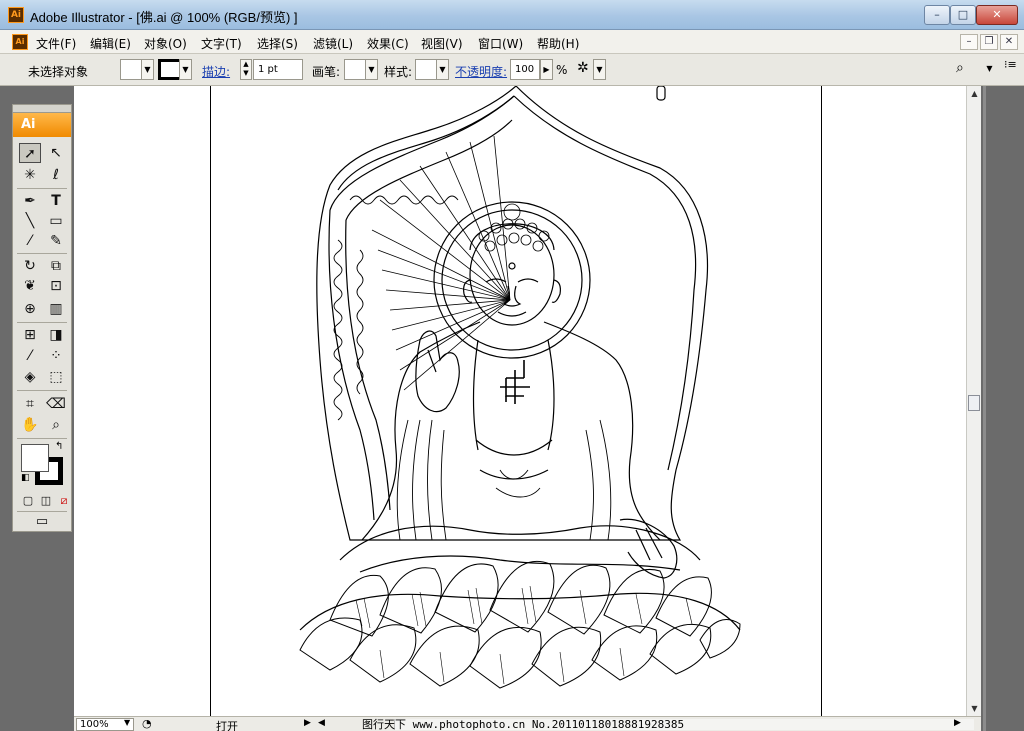 The height and width of the screenshot is (731, 1024). What do you see at coordinates (546, 69) in the screenshot?
I see `opacity-arrow-icon: ▶` at bounding box center [546, 69].